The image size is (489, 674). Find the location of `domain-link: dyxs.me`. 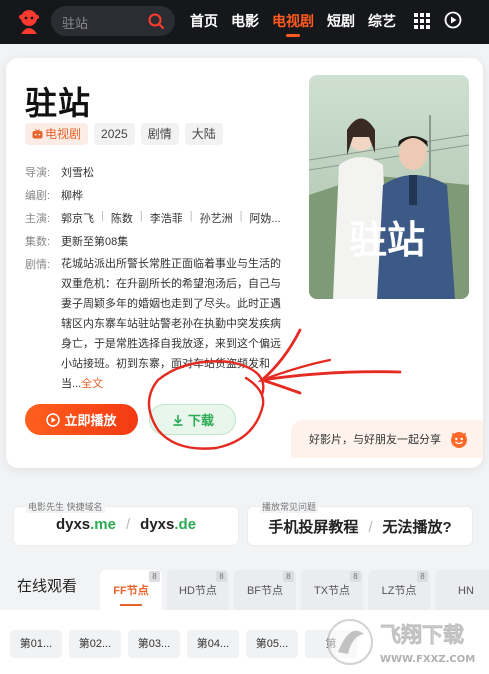

domain-link: dyxs.me is located at coordinates (86, 524).